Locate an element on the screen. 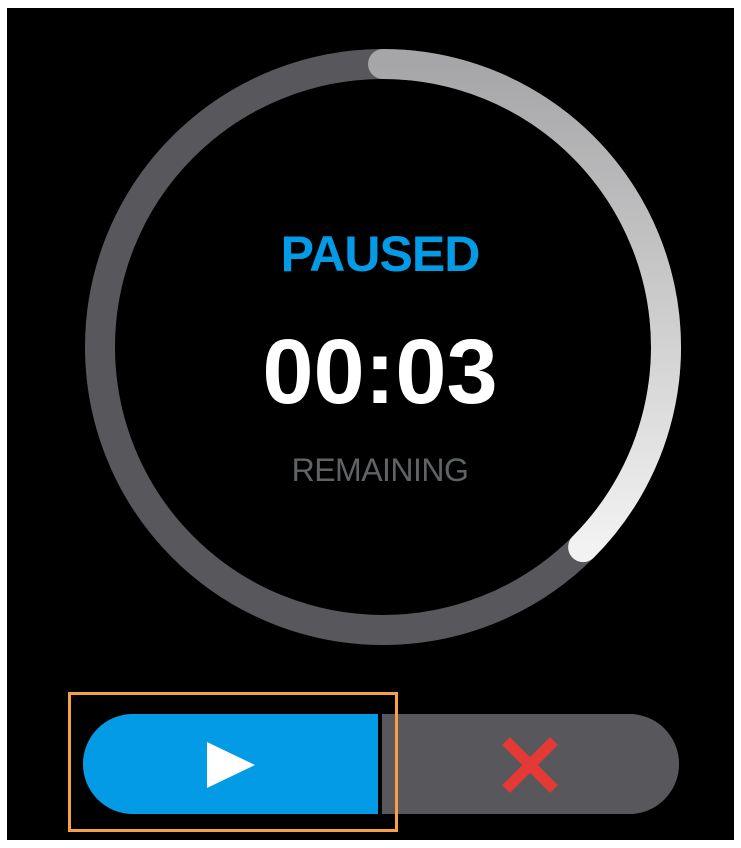 The image size is (741, 848). cancel-timer-button is located at coordinates (530, 764).